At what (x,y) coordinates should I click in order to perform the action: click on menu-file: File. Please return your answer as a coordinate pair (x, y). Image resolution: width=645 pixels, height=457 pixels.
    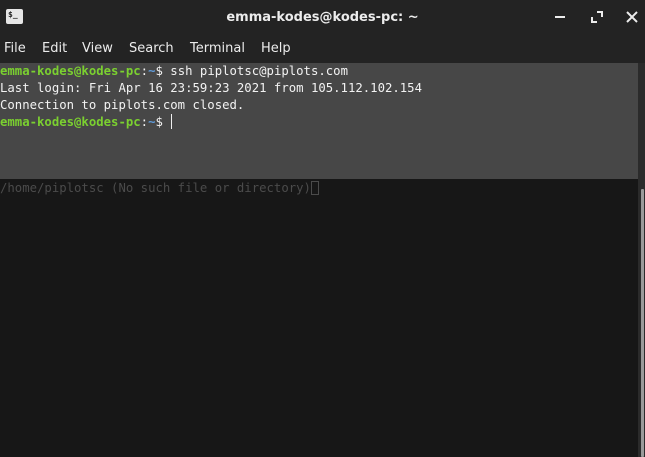
    Looking at the image, I should click on (15, 49).